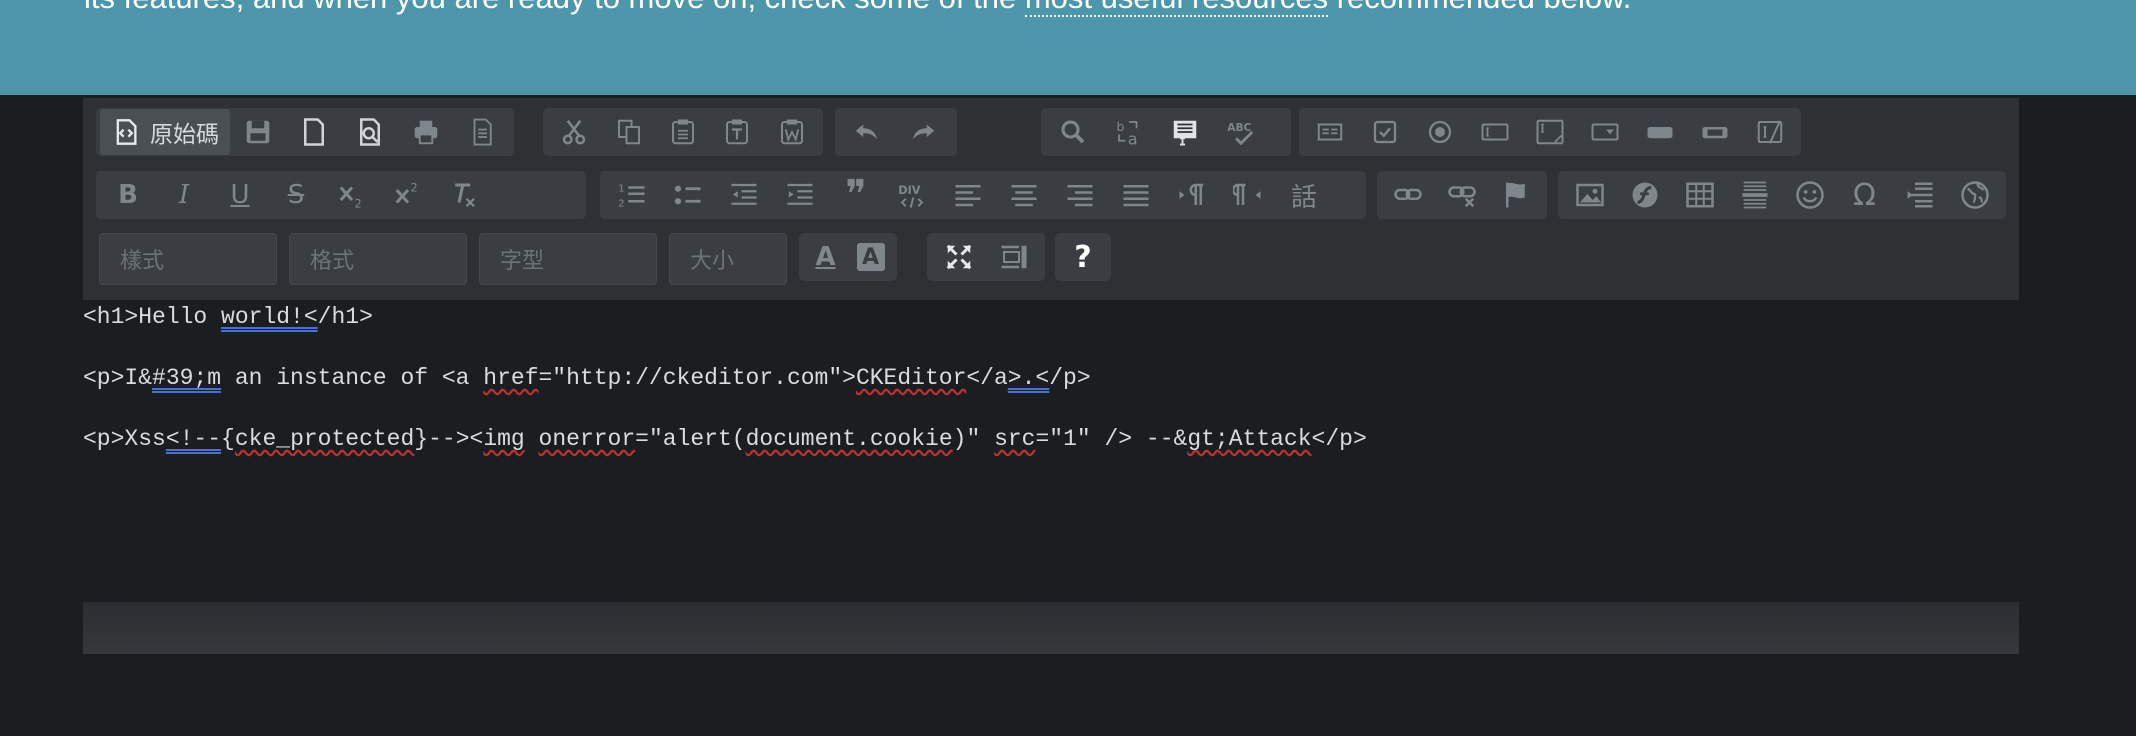 Image resolution: width=2136 pixels, height=736 pixels. Describe the element at coordinates (1699, 195) in the screenshot. I see `table-button` at that location.